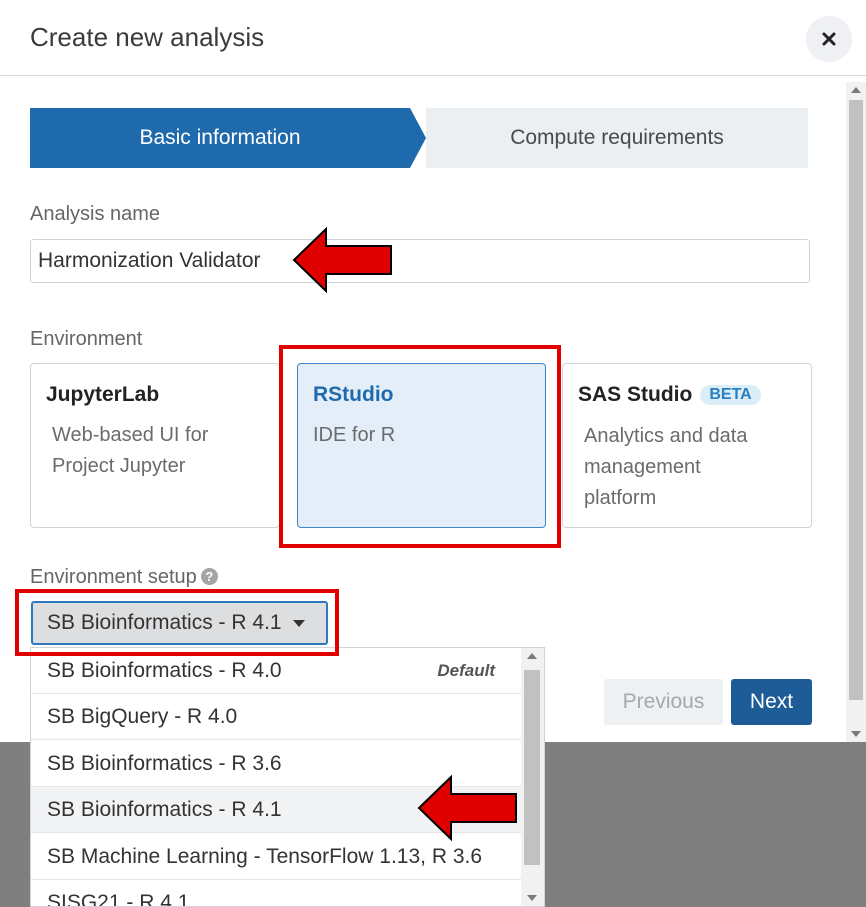 The height and width of the screenshot is (907, 866). I want to click on env-card-title-row: SAS Studio BETA, so click(669, 395).